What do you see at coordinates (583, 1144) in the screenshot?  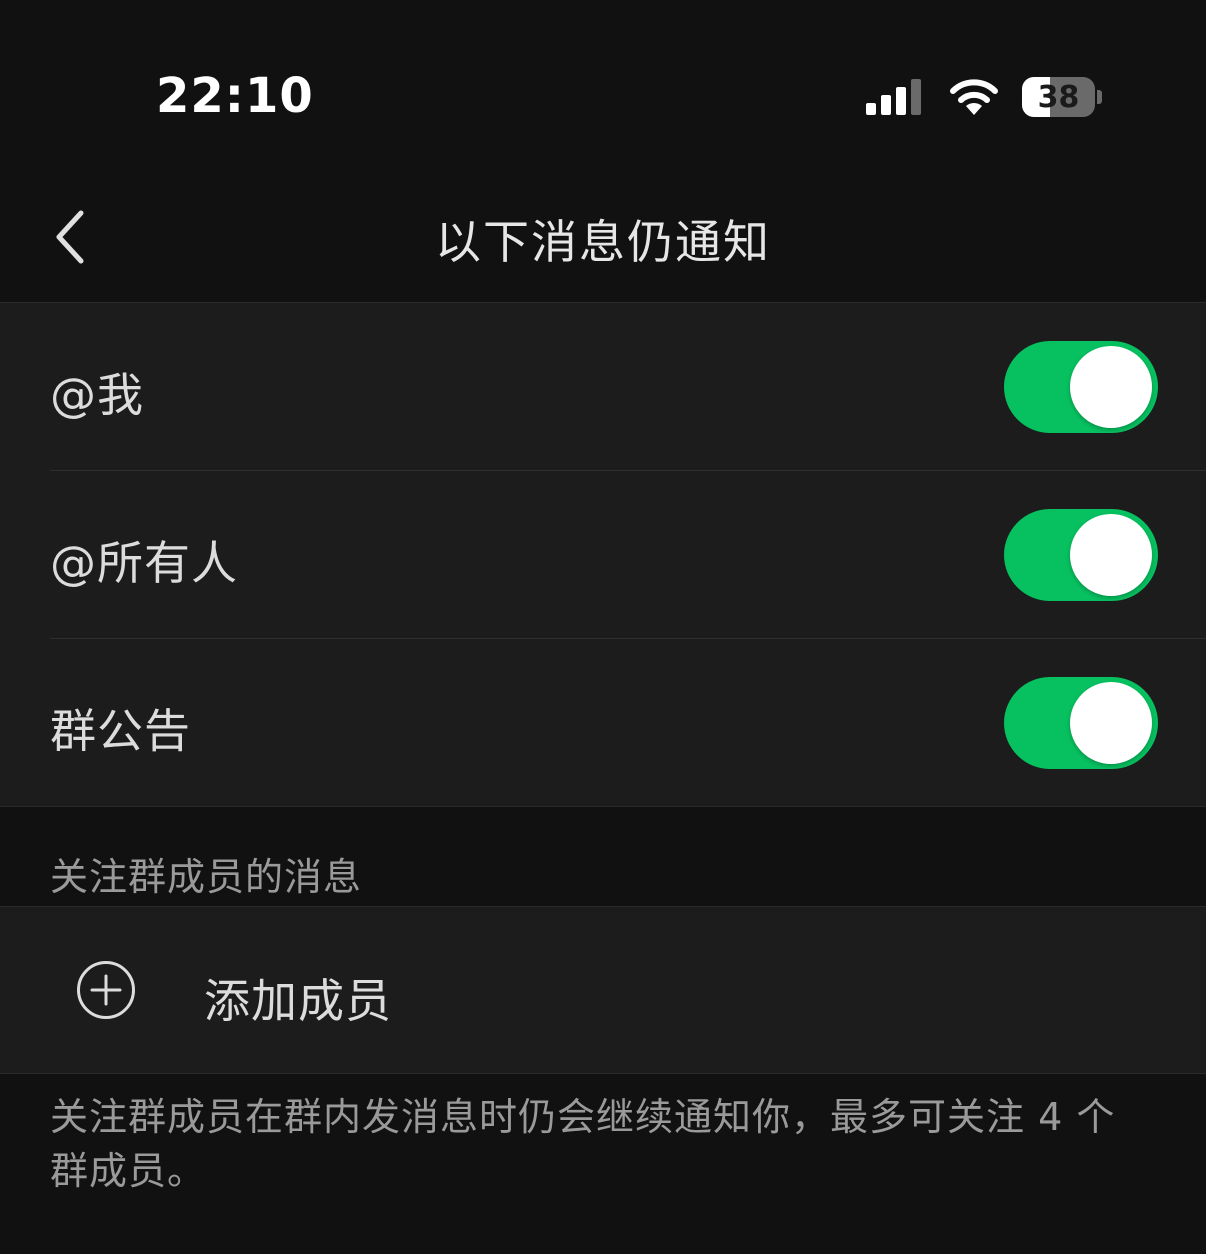 I see `footer-note: 关注群成员在群内发消息时仍会继续通知你，最多可关注 4 个群成员。` at bounding box center [583, 1144].